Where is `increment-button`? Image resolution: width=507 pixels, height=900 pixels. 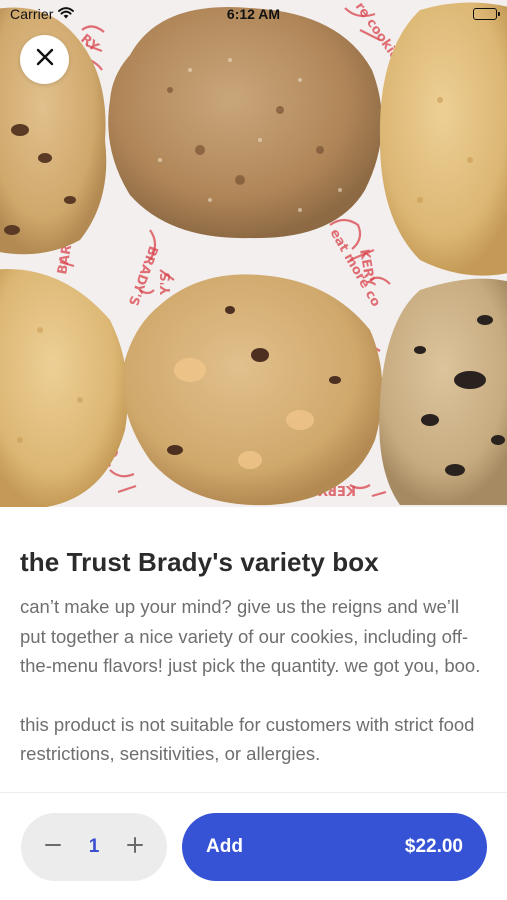
increment-button is located at coordinates (135, 847).